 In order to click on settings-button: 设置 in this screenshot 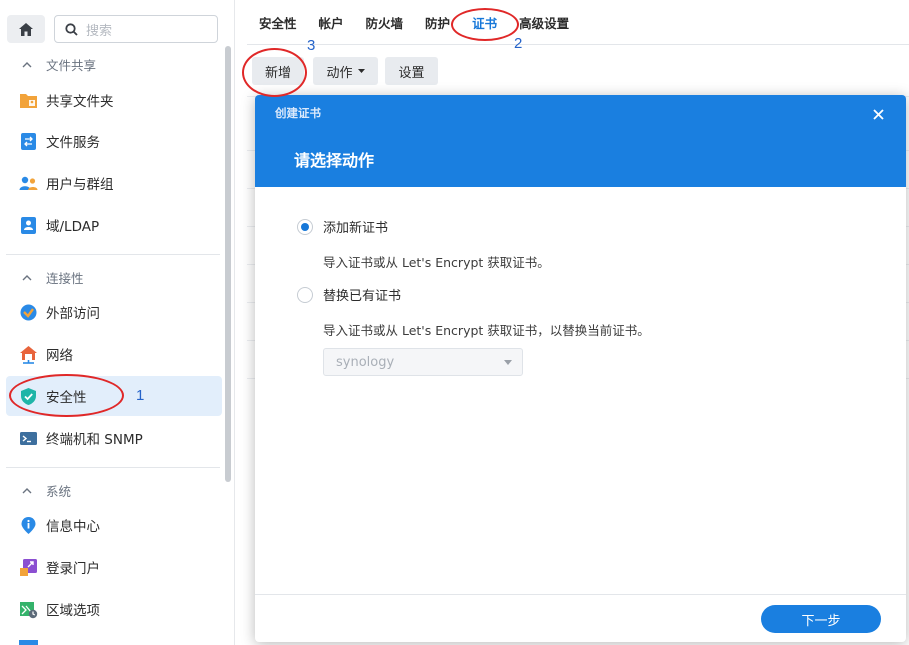, I will do `click(411, 71)`.